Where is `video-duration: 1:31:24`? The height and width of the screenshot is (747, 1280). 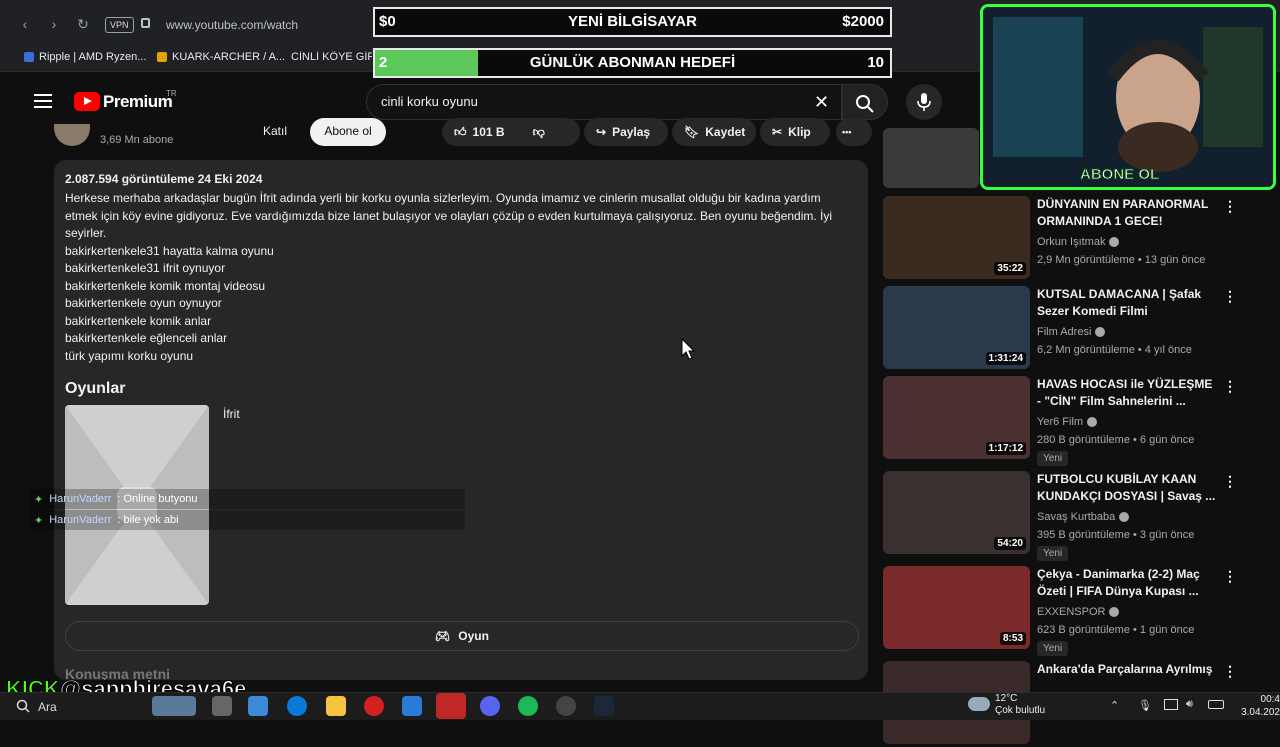 video-duration: 1:31:24 is located at coordinates (1005, 358).